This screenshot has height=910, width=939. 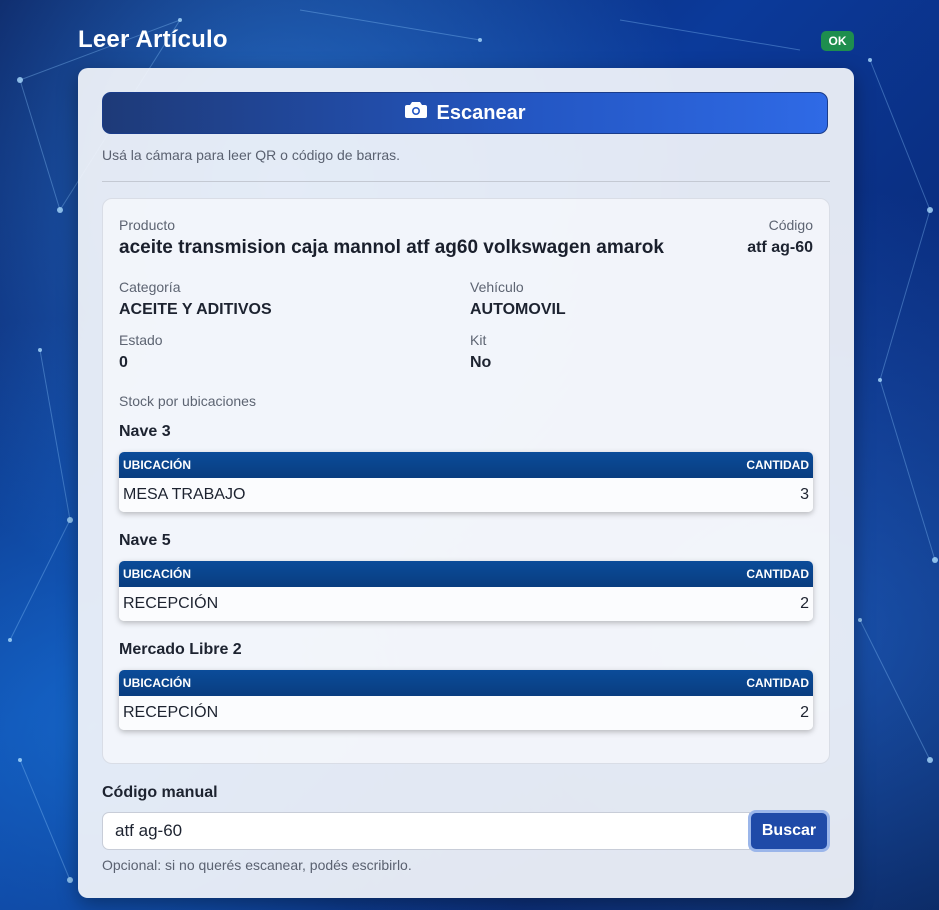 I want to click on scan-button: Escanear, so click(x=465, y=113).